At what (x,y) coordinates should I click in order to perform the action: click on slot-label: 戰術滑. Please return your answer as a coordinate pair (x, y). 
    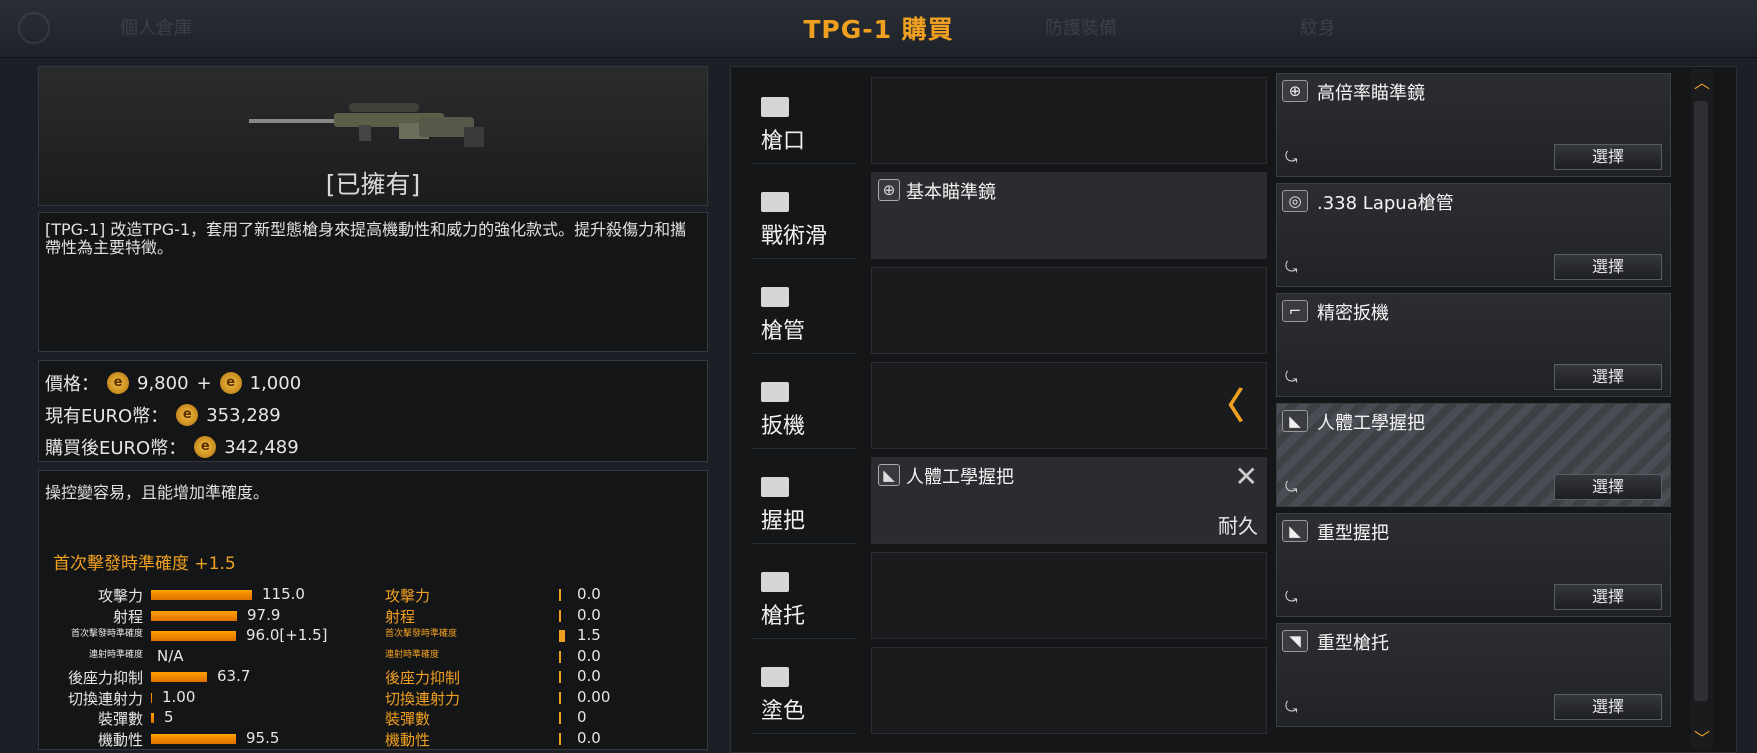
    Looking at the image, I should click on (803, 214).